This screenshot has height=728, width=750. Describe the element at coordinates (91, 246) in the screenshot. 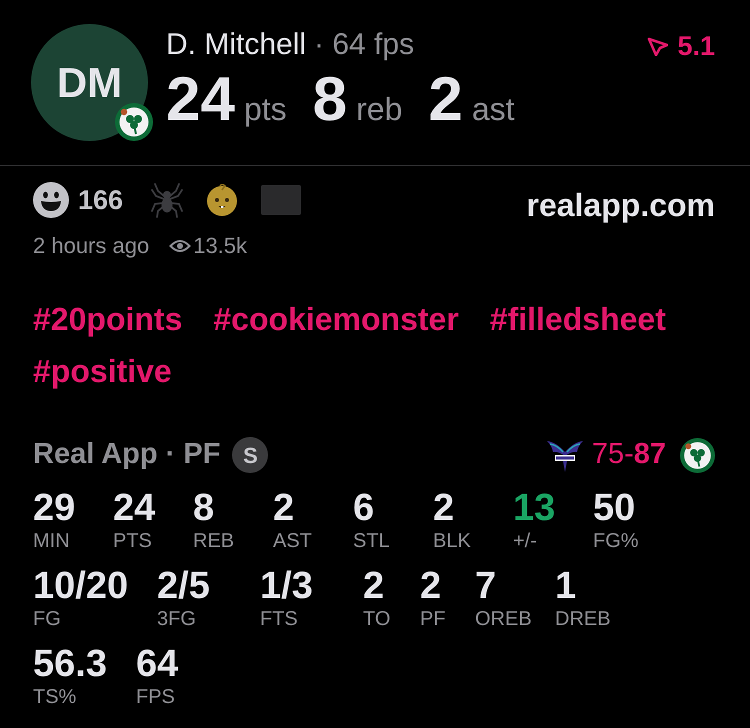

I see `time-text: 2 hours ago` at that location.